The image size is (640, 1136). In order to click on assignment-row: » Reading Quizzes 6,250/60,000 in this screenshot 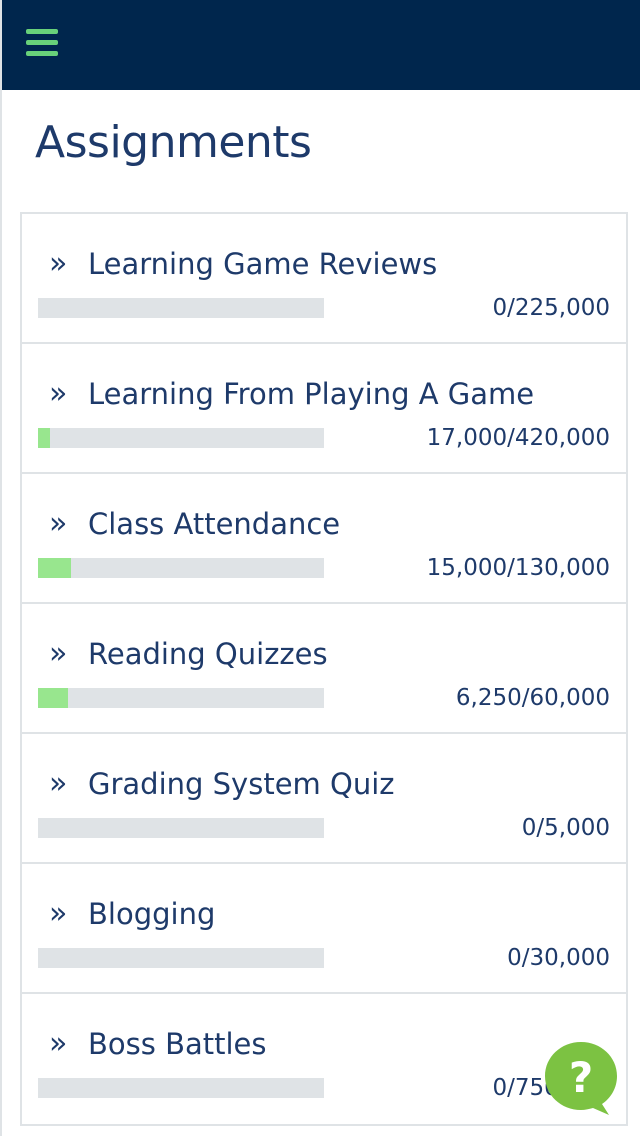, I will do `click(324, 669)`.